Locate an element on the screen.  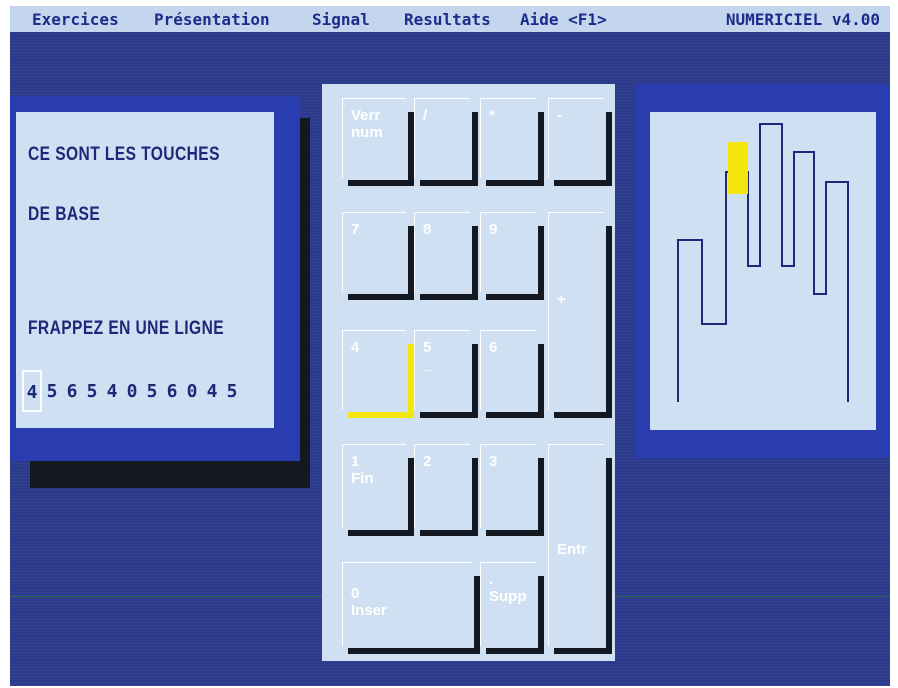
key-label: 7 is located at coordinates (355, 229).